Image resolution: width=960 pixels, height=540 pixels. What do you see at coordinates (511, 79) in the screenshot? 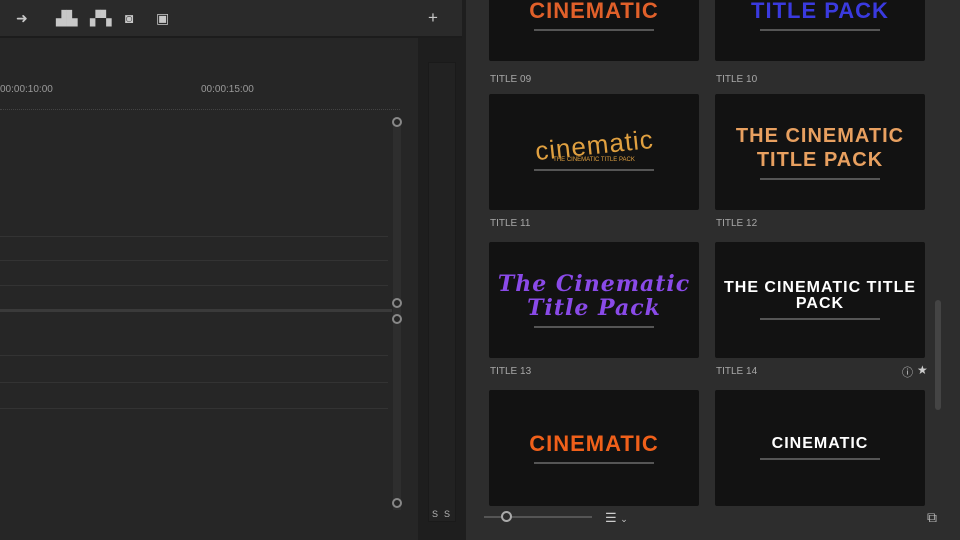
I see `title-label: TITLE 09` at bounding box center [511, 79].